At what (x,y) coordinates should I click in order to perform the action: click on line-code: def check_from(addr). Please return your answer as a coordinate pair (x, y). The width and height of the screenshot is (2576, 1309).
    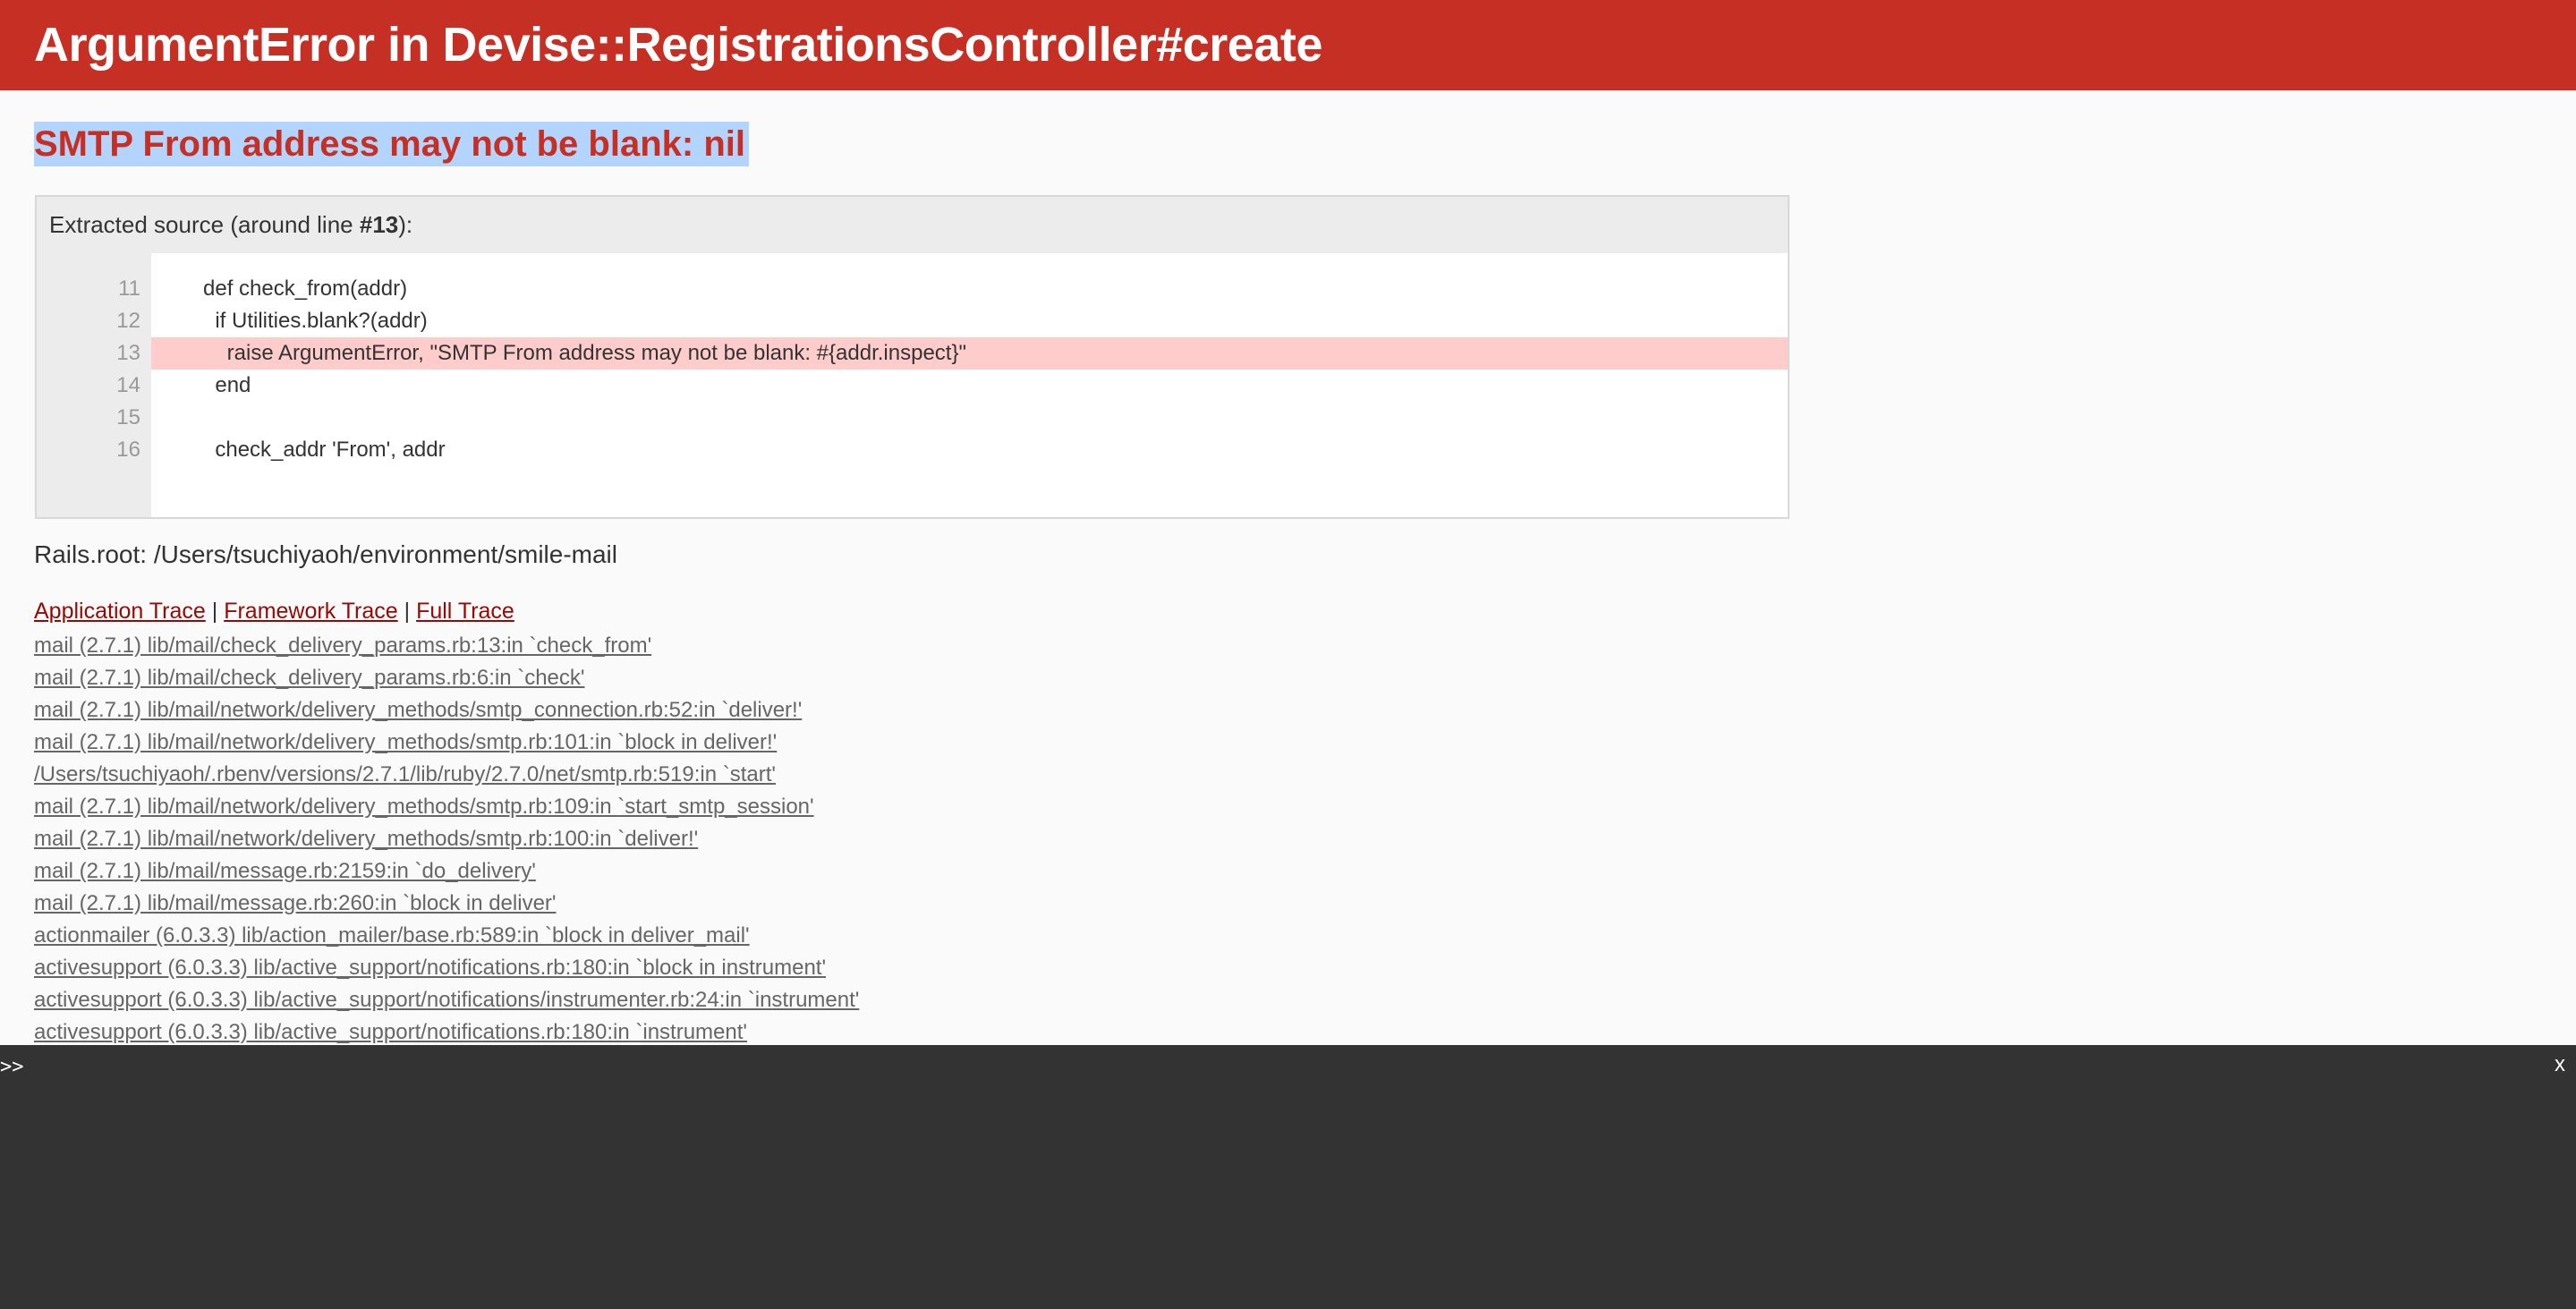
    Looking at the image, I should click on (287, 288).